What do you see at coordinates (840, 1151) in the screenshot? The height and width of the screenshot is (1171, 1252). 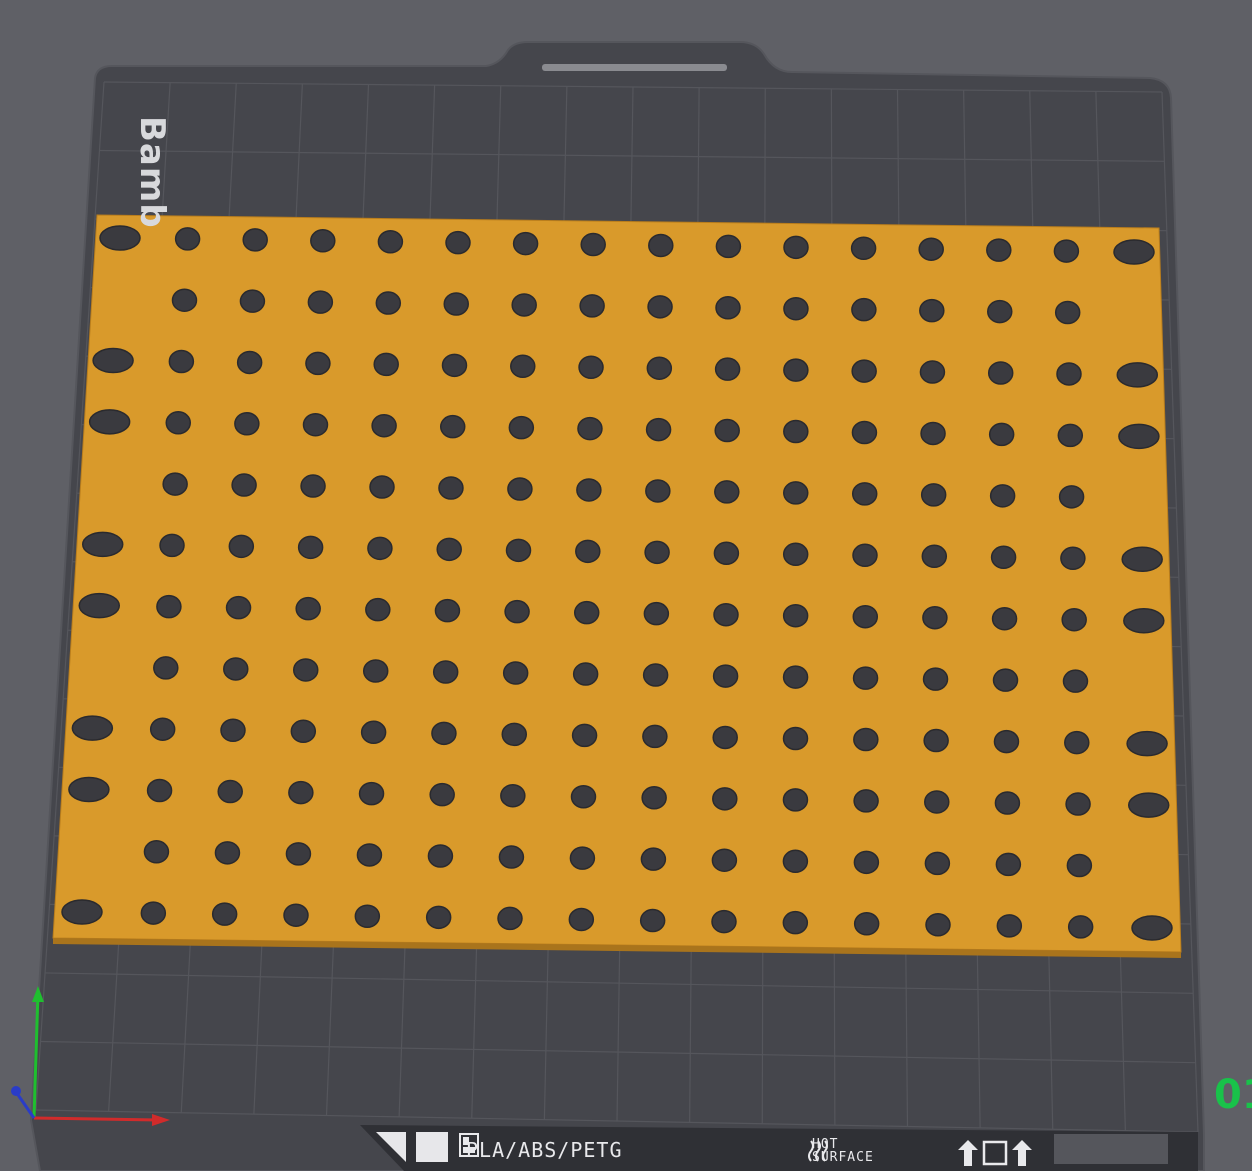 I see `hot-surface-warning: HOT SURFACE` at bounding box center [840, 1151].